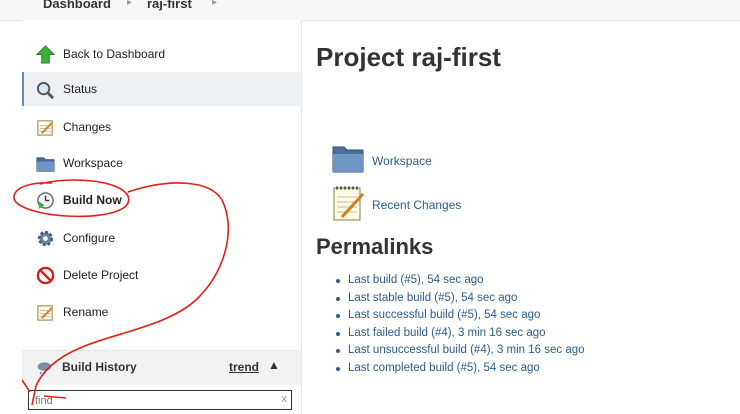  Describe the element at coordinates (169, 5) in the screenshot. I see `breadcrumb-project: raj-first` at that location.